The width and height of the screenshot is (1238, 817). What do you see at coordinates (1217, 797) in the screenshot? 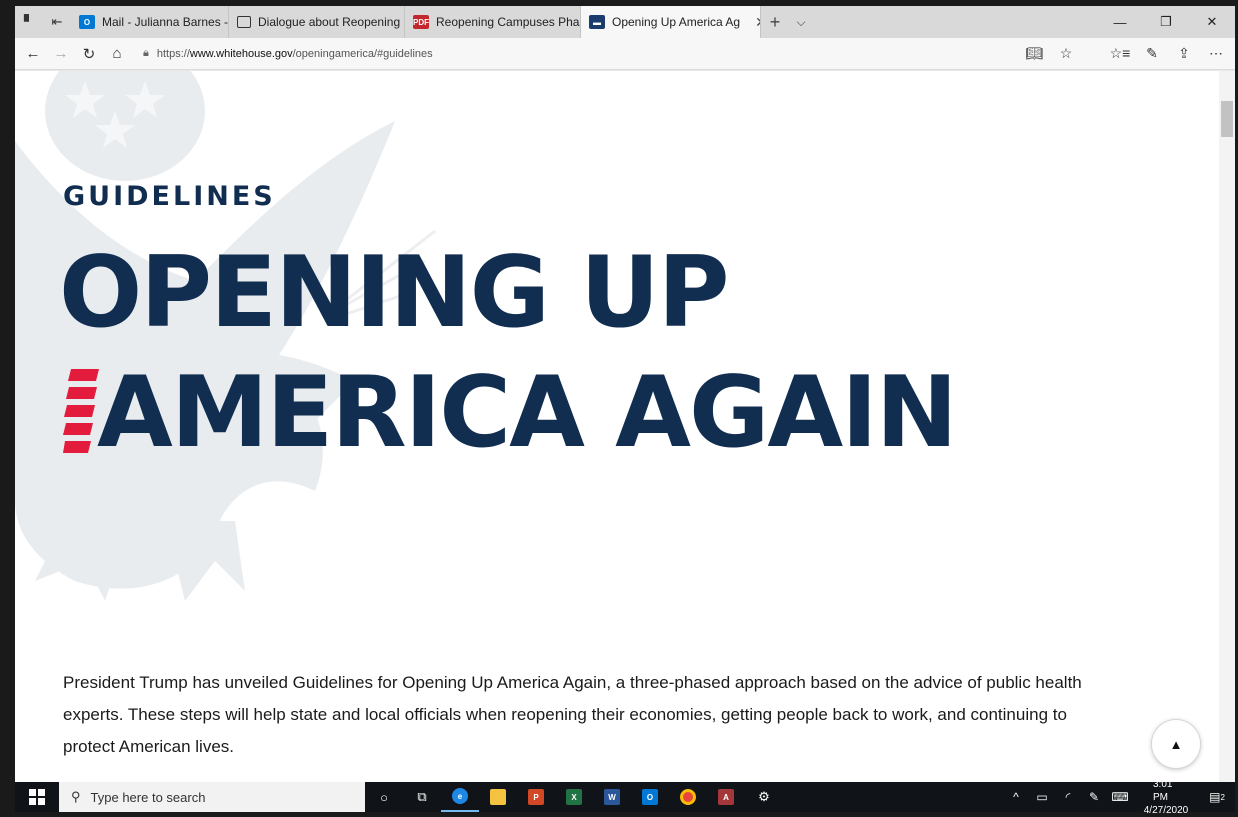
I see `action-center-icon: ▤ 2` at bounding box center [1217, 797].